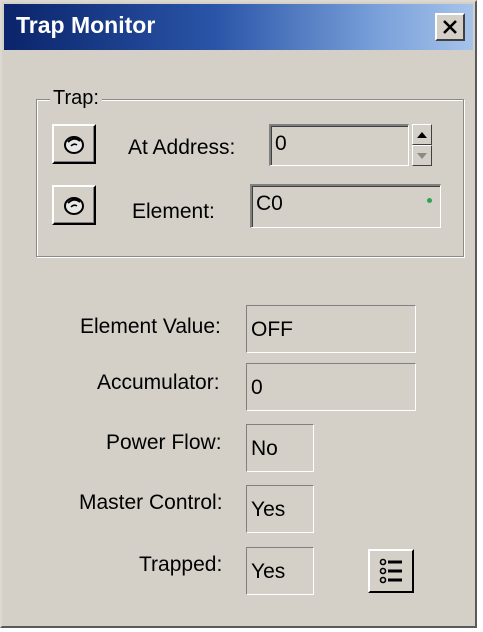 This screenshot has width=483, height=632. I want to click on close-icon, so click(450, 27).